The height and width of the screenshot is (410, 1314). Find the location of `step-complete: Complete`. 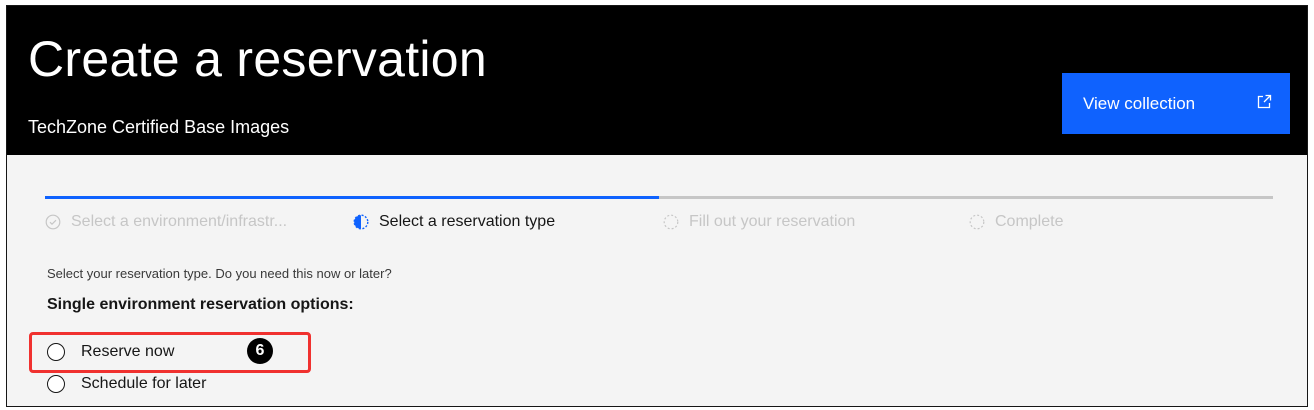

step-complete: Complete is located at coordinates (1016, 222).